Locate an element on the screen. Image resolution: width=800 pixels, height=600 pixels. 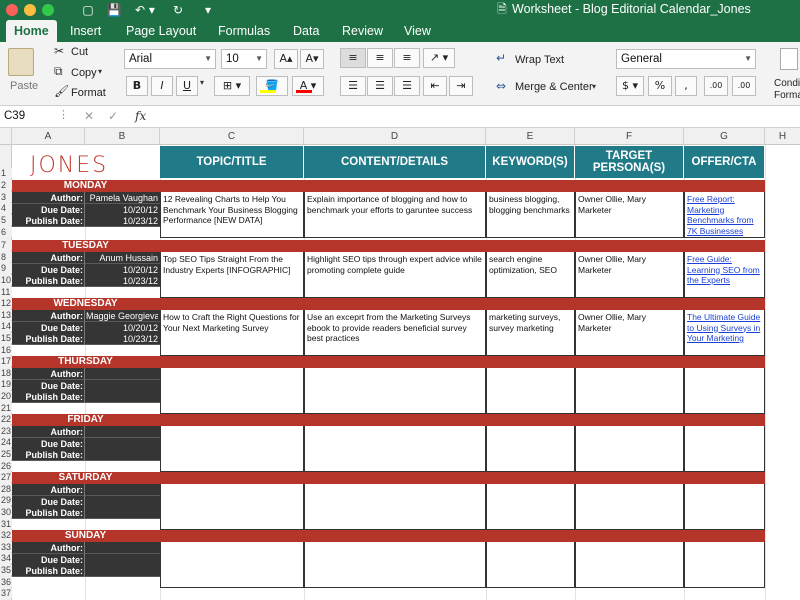
row-header: 10 is located at coordinates (6, 280).